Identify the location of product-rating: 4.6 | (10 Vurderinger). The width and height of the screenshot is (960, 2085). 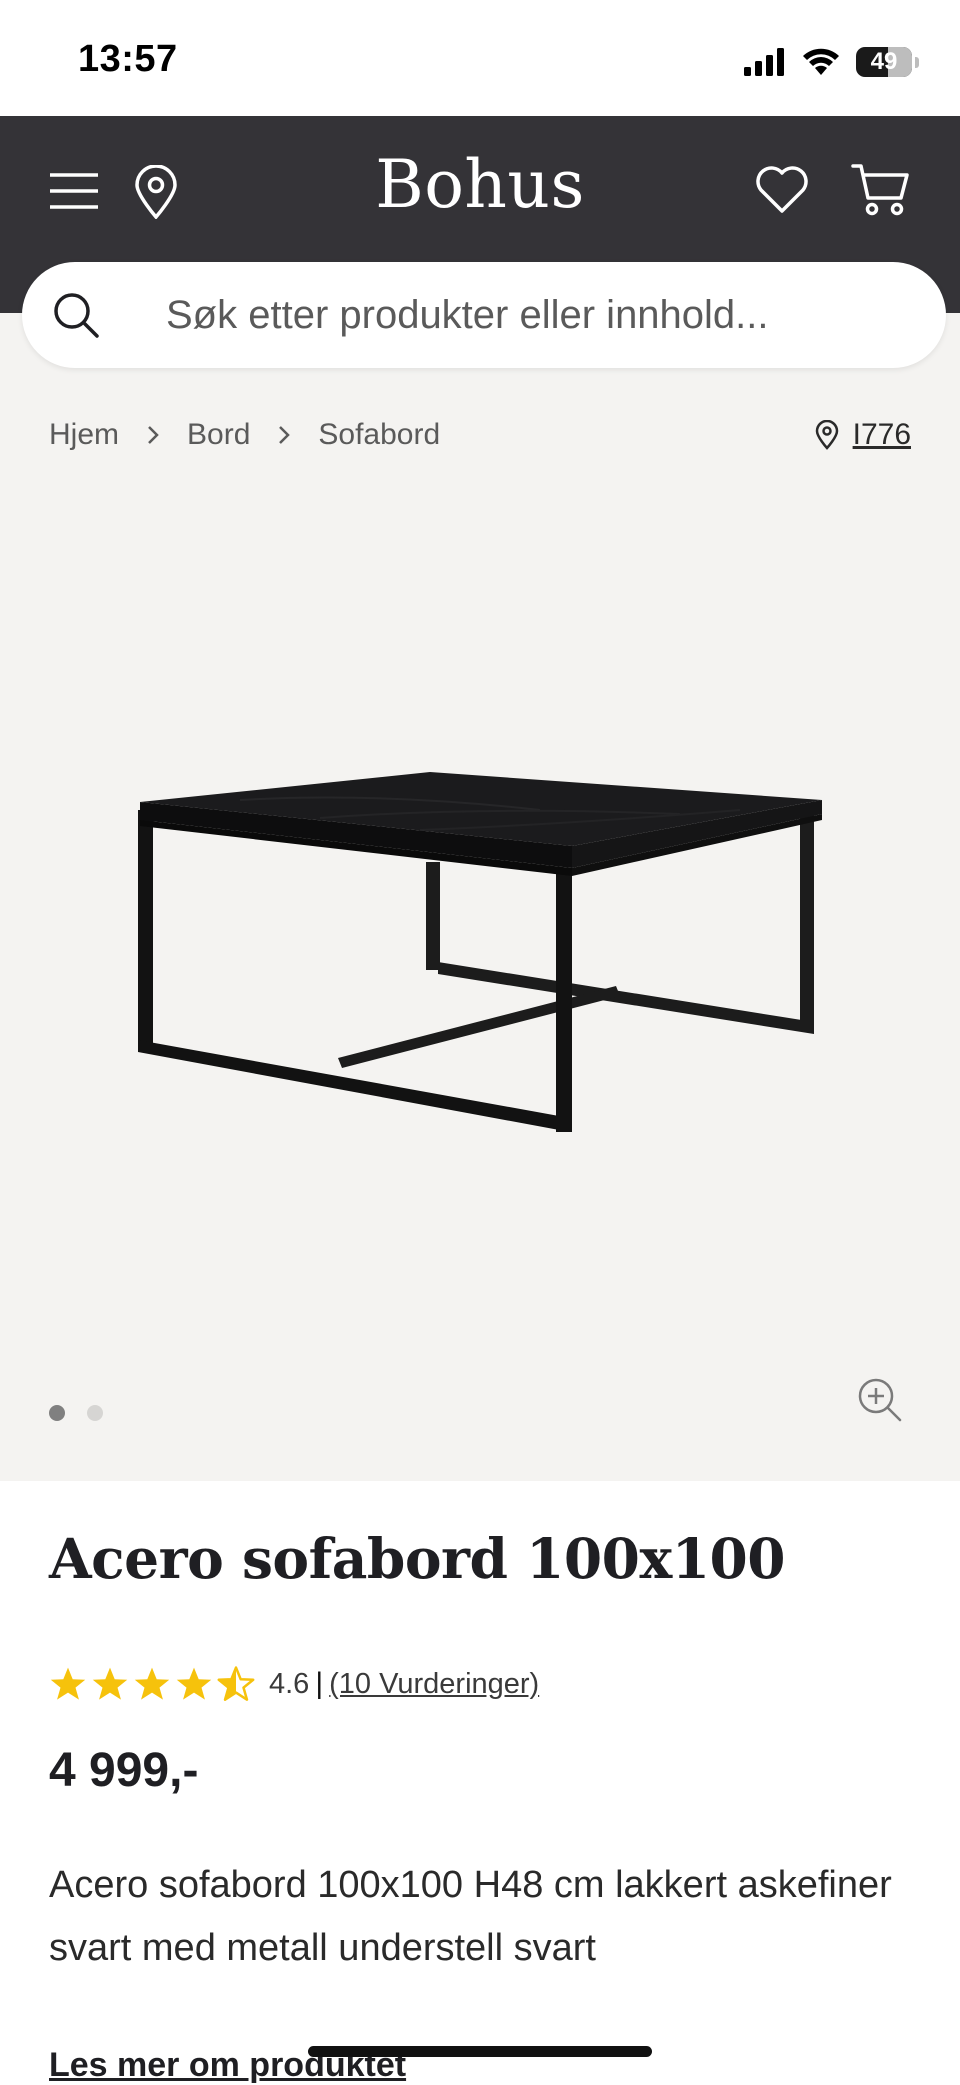
(294, 1684).